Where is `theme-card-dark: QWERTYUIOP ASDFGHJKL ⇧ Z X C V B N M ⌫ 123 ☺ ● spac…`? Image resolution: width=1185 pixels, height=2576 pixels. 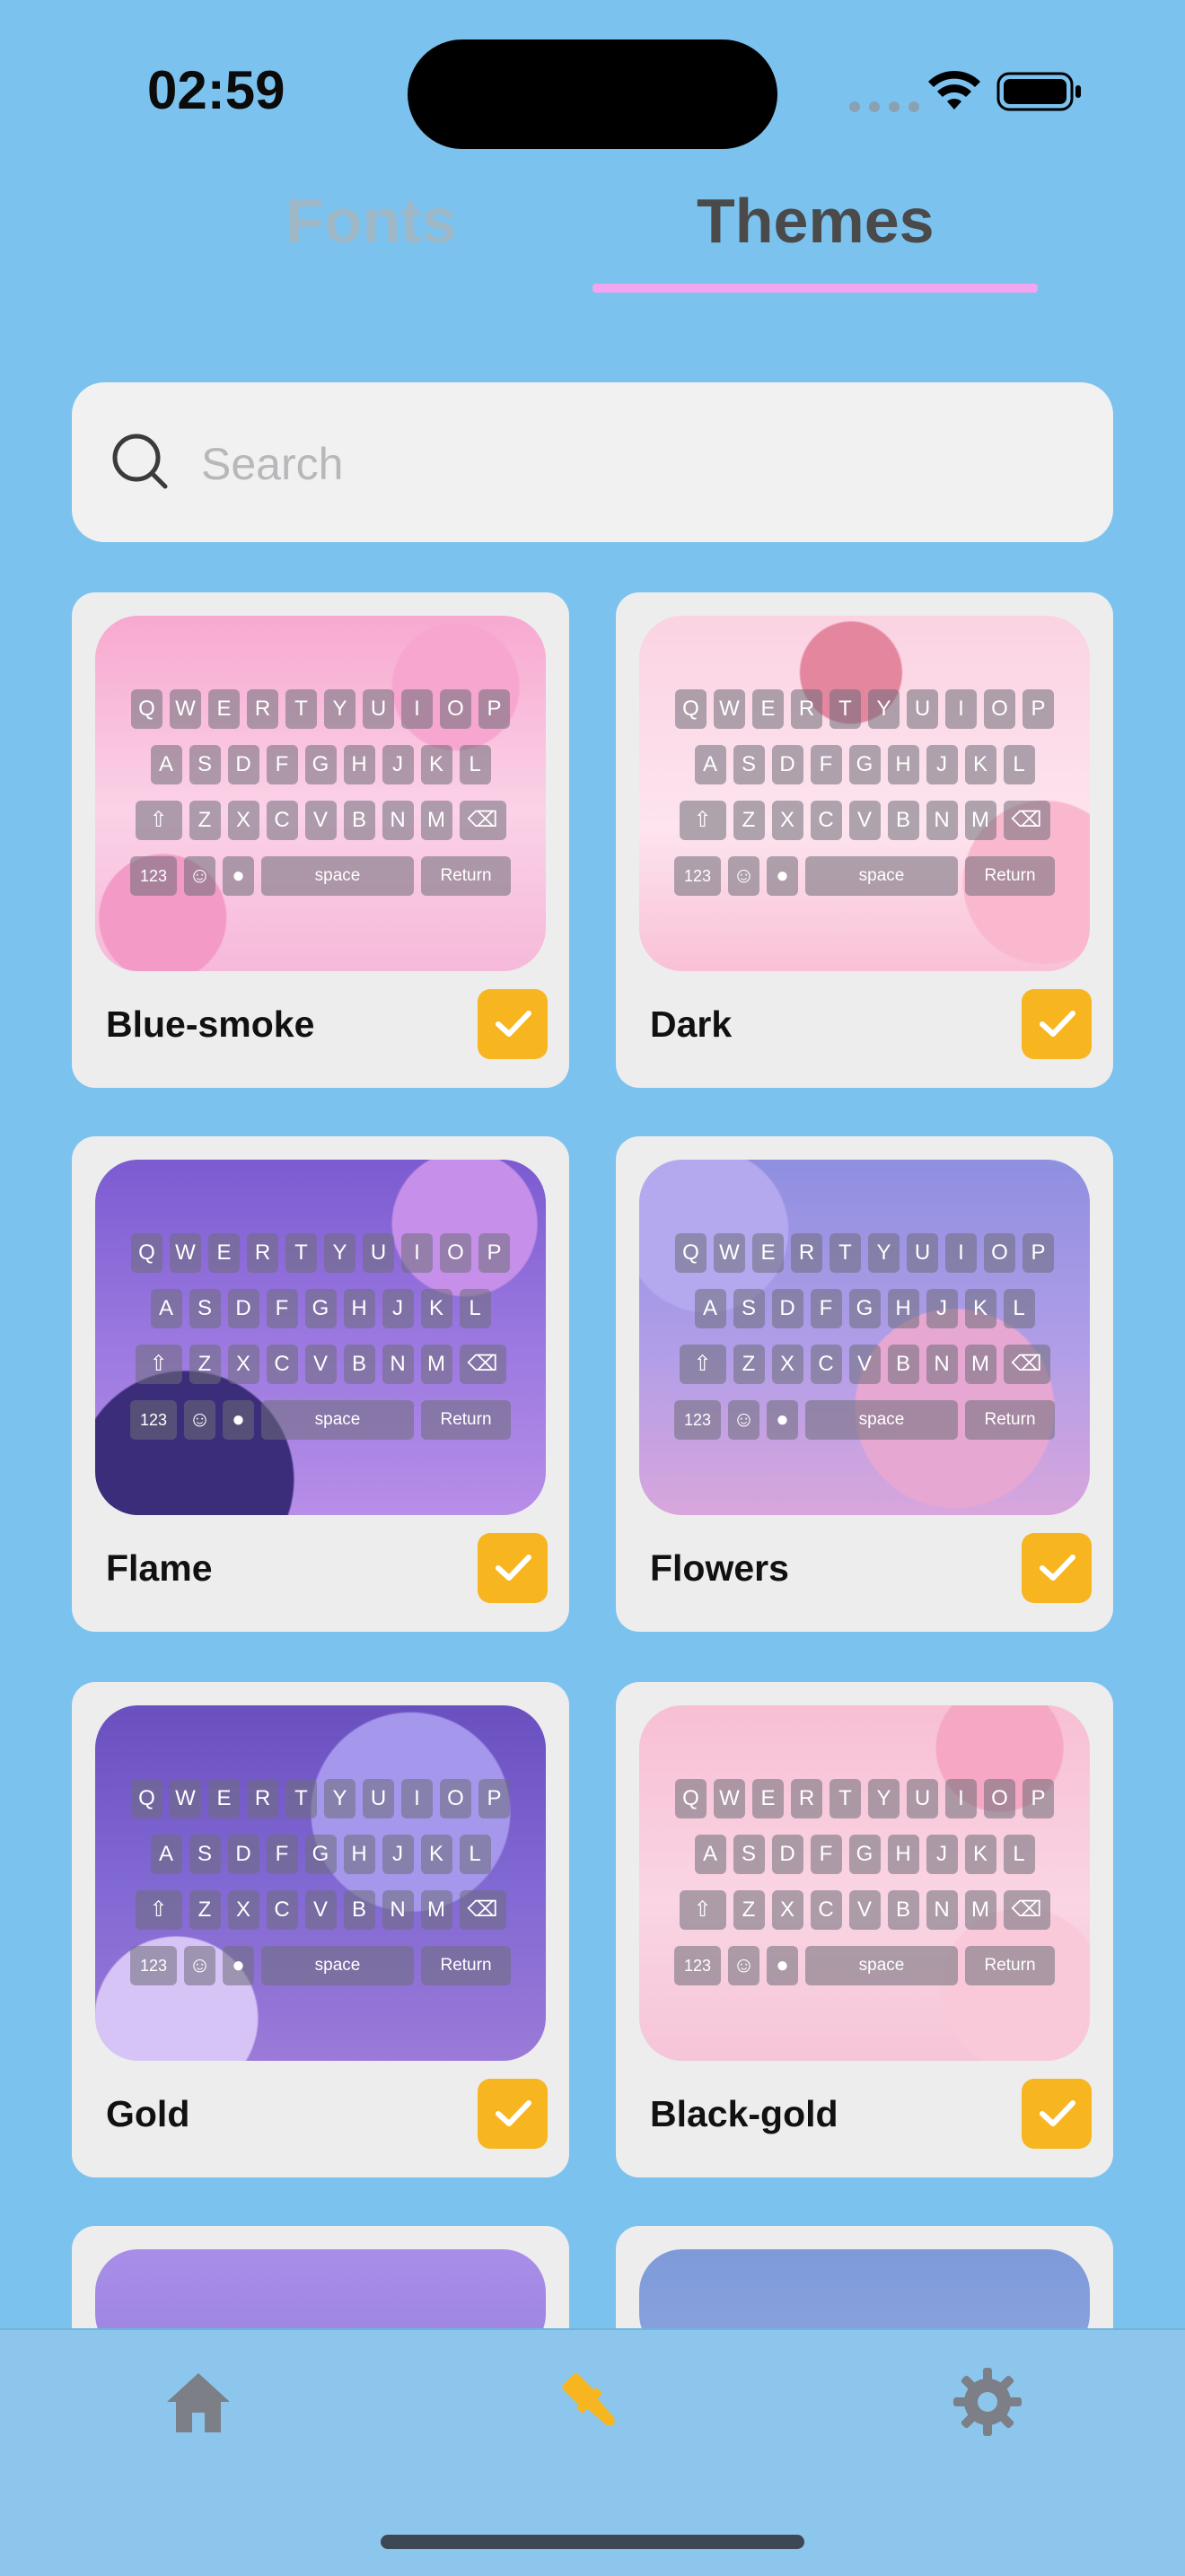 theme-card-dark: QWERTYUIOP ASDFGHJKL ⇧ Z X C V B N M ⌫ 123 ☺ ● spac… is located at coordinates (864, 840).